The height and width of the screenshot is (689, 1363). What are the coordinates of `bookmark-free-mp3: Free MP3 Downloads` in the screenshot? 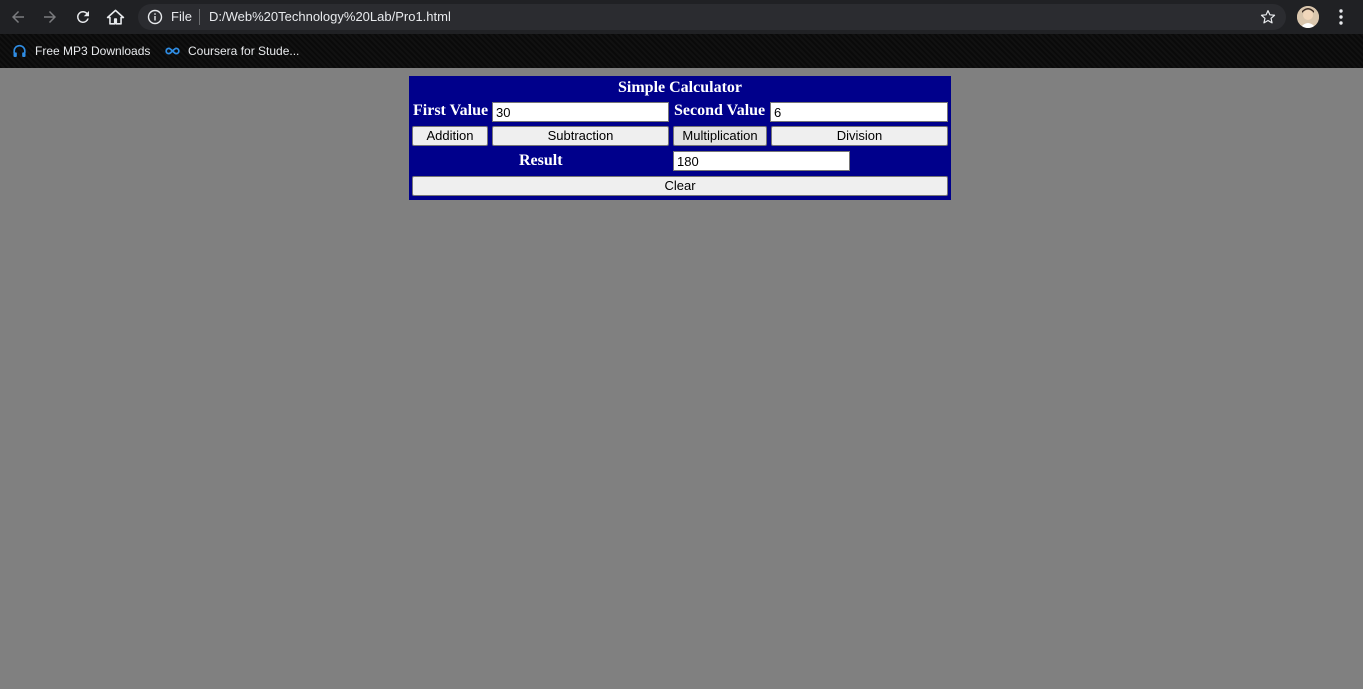 It's located at (80, 51).